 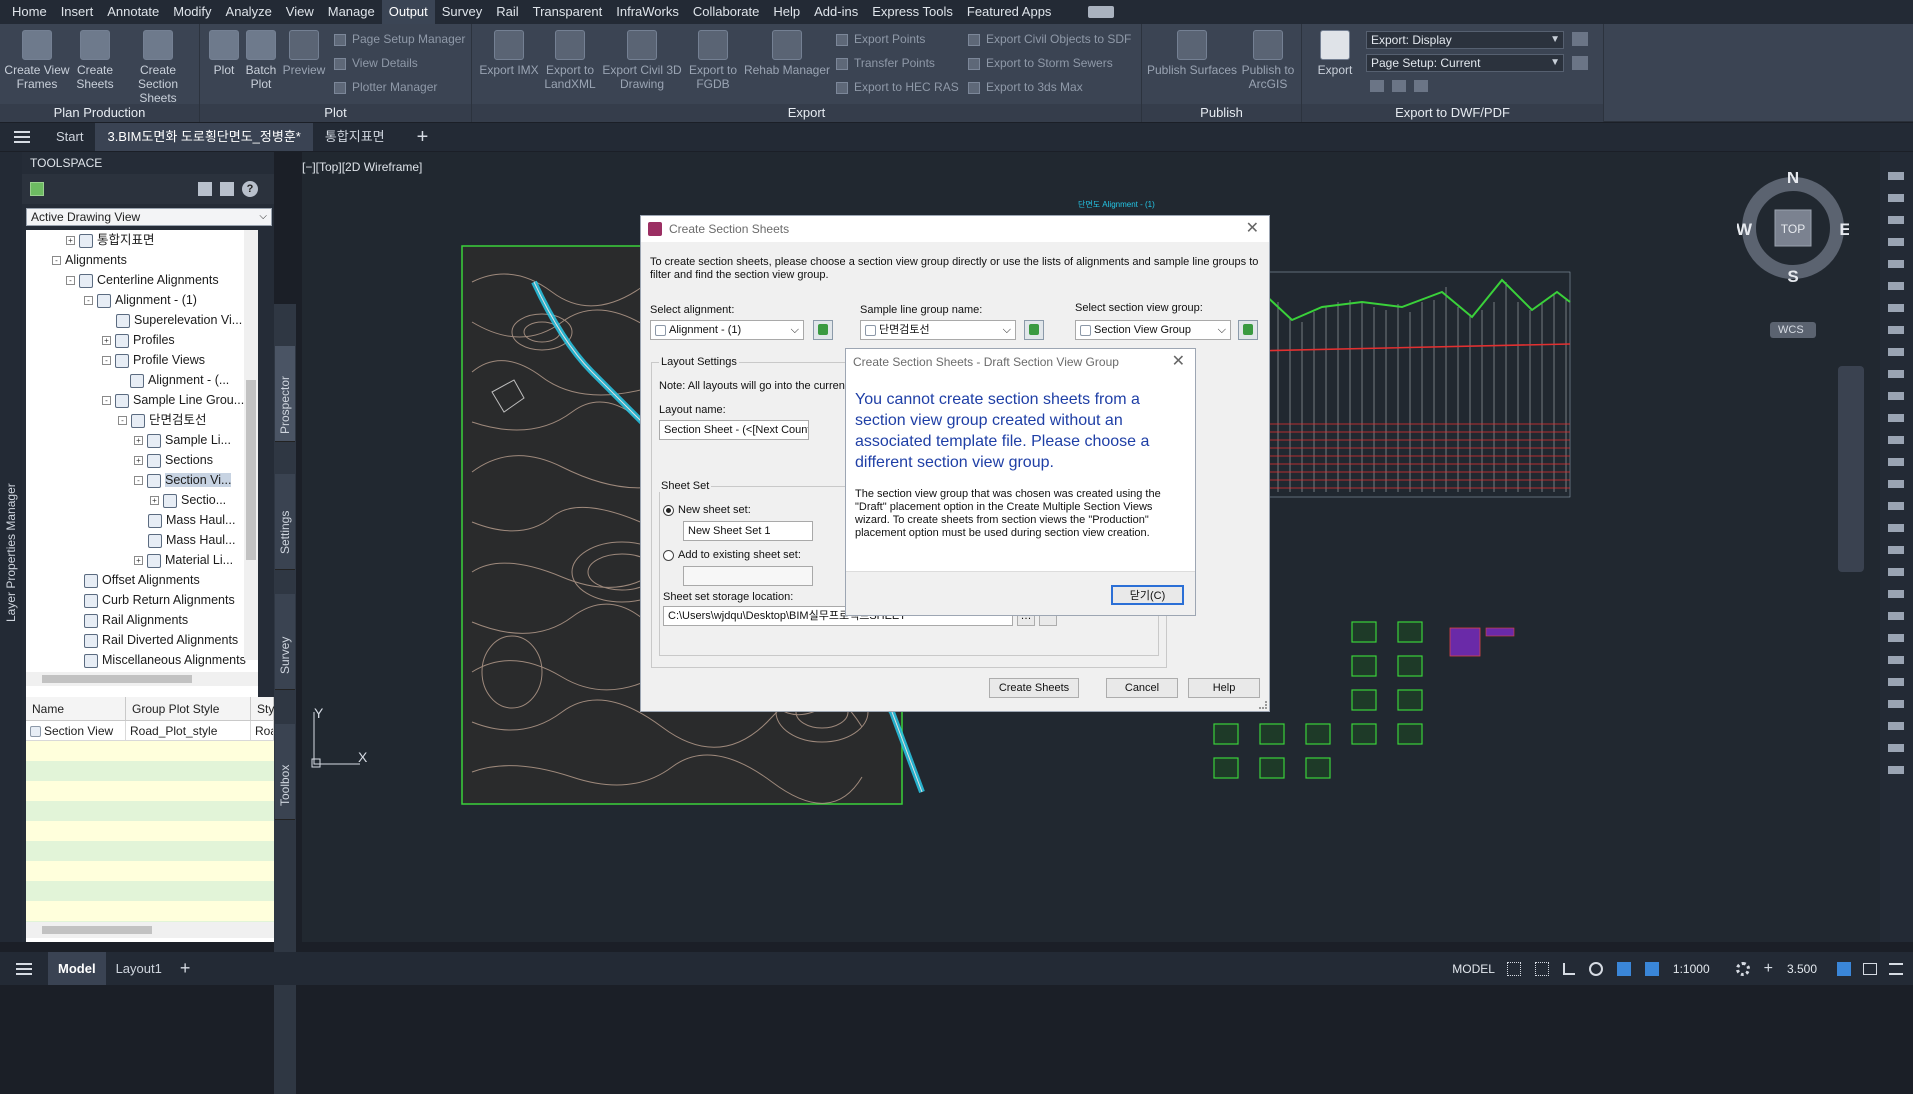 I want to click on col-style: Sty, so click(x=262, y=708).